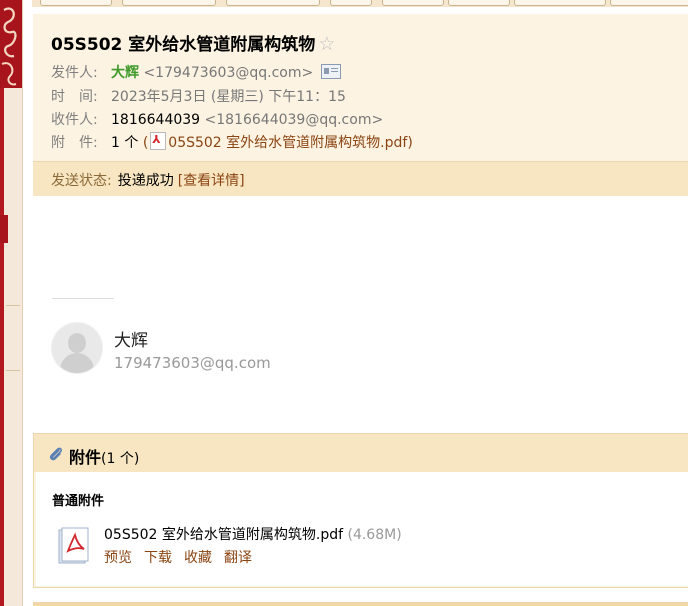  What do you see at coordinates (120, 459) in the screenshot?
I see `attachments-count: (1 个)` at bounding box center [120, 459].